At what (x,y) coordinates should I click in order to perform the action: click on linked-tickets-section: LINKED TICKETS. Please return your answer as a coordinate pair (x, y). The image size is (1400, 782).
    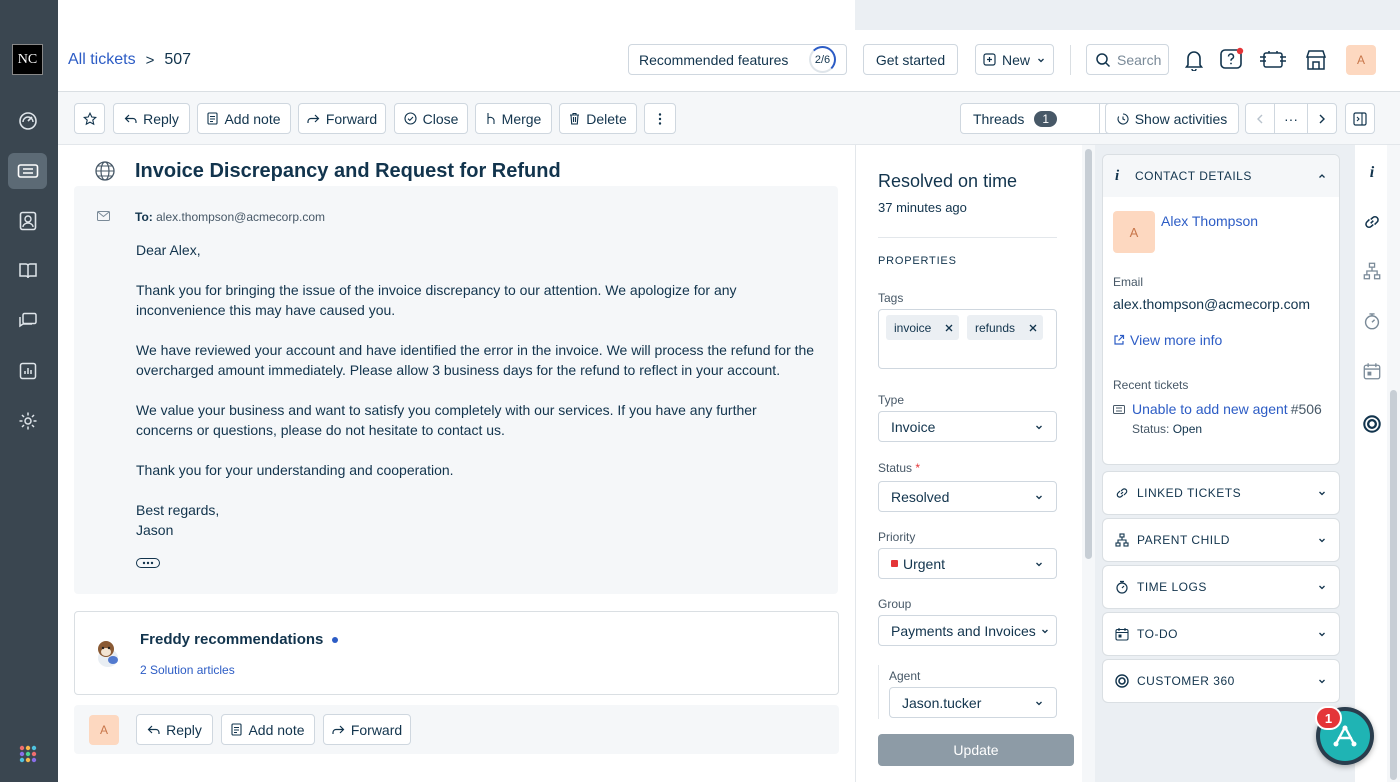
    Looking at the image, I should click on (1221, 493).